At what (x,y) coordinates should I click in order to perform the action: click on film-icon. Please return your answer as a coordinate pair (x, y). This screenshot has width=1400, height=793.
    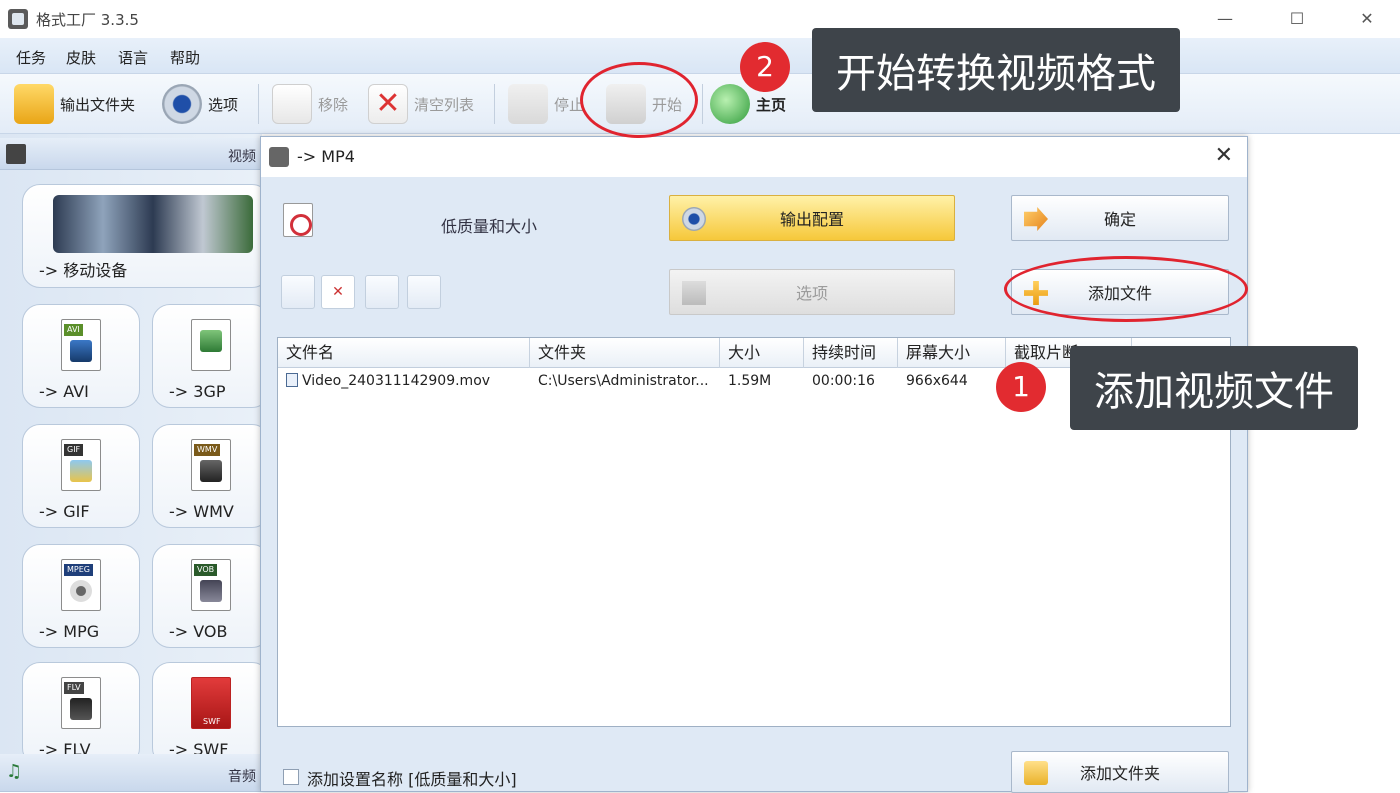
    Looking at the image, I should click on (694, 293).